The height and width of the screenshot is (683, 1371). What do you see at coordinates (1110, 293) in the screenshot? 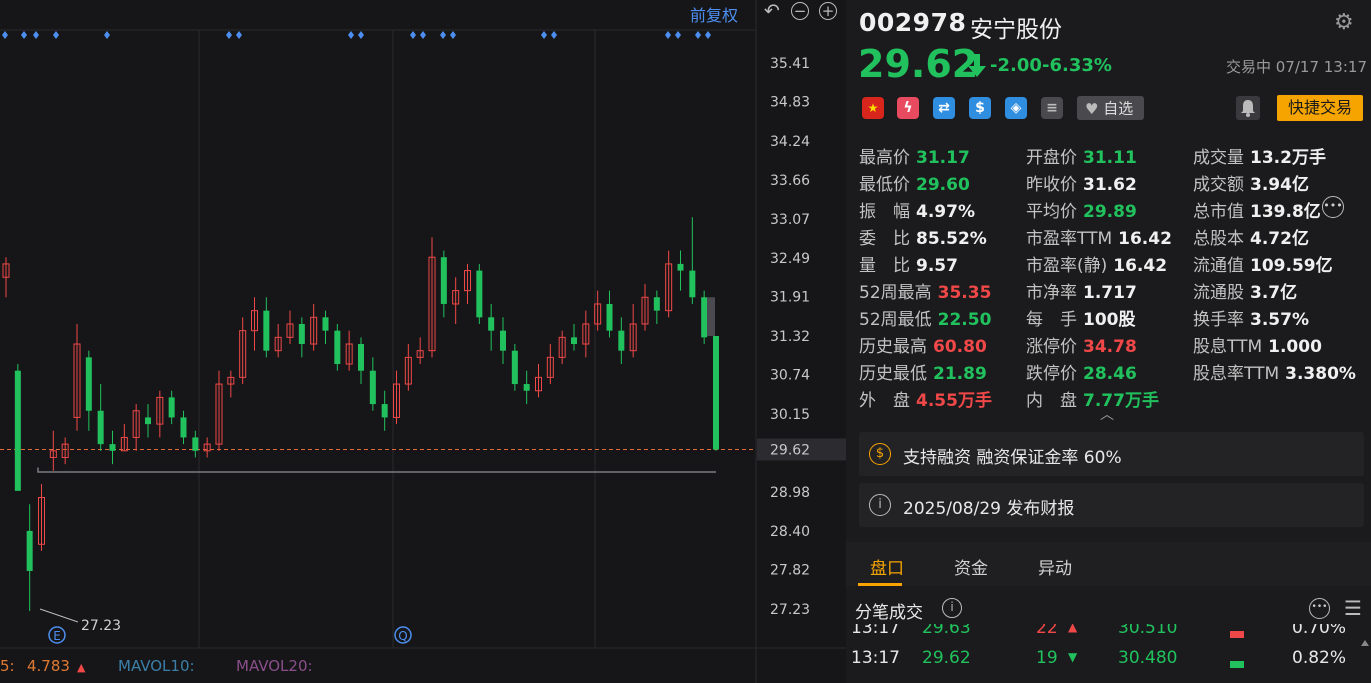
I see `stat-value: 1.717` at bounding box center [1110, 293].